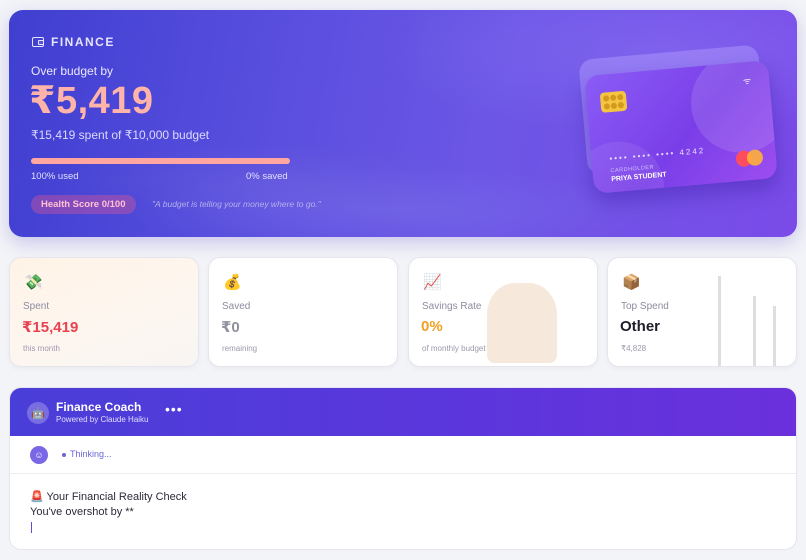 The width and height of the screenshot is (806, 560). I want to click on coach-message-heading: 🚨 Your Financial Reality Check, so click(108, 497).